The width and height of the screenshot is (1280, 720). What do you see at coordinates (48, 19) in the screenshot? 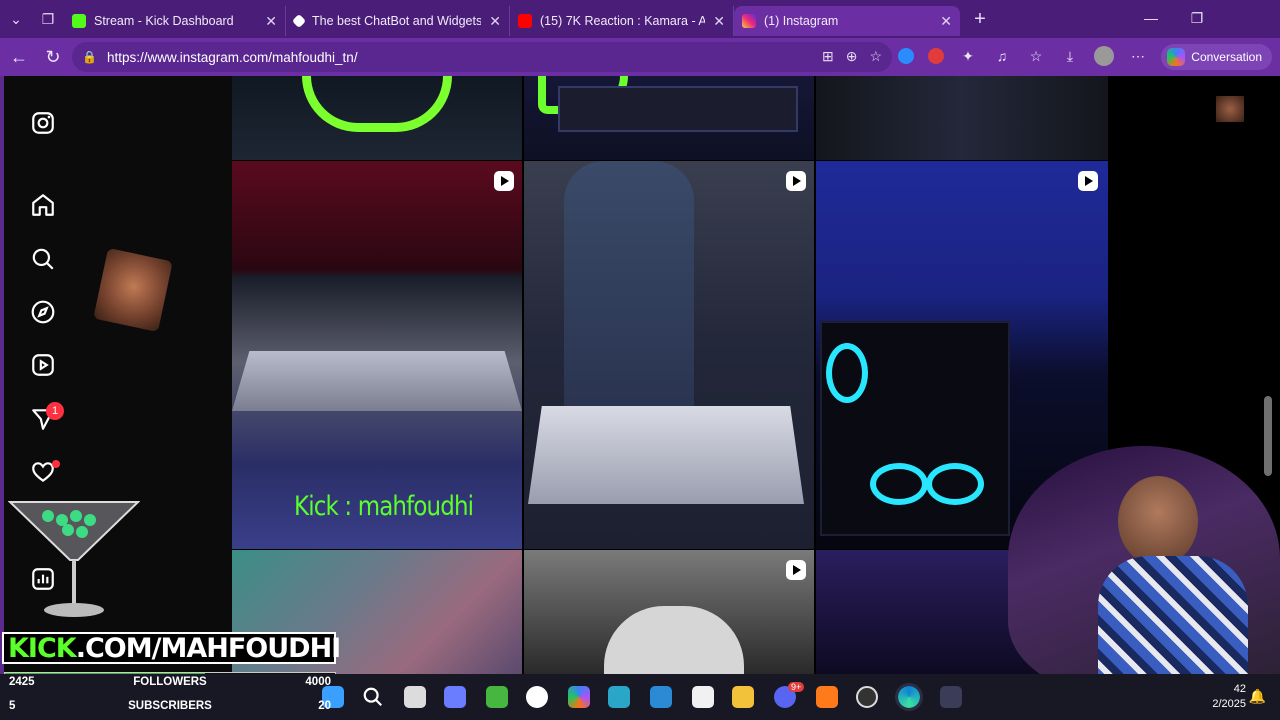
I see `workspaces-icon: ❐` at bounding box center [48, 19].